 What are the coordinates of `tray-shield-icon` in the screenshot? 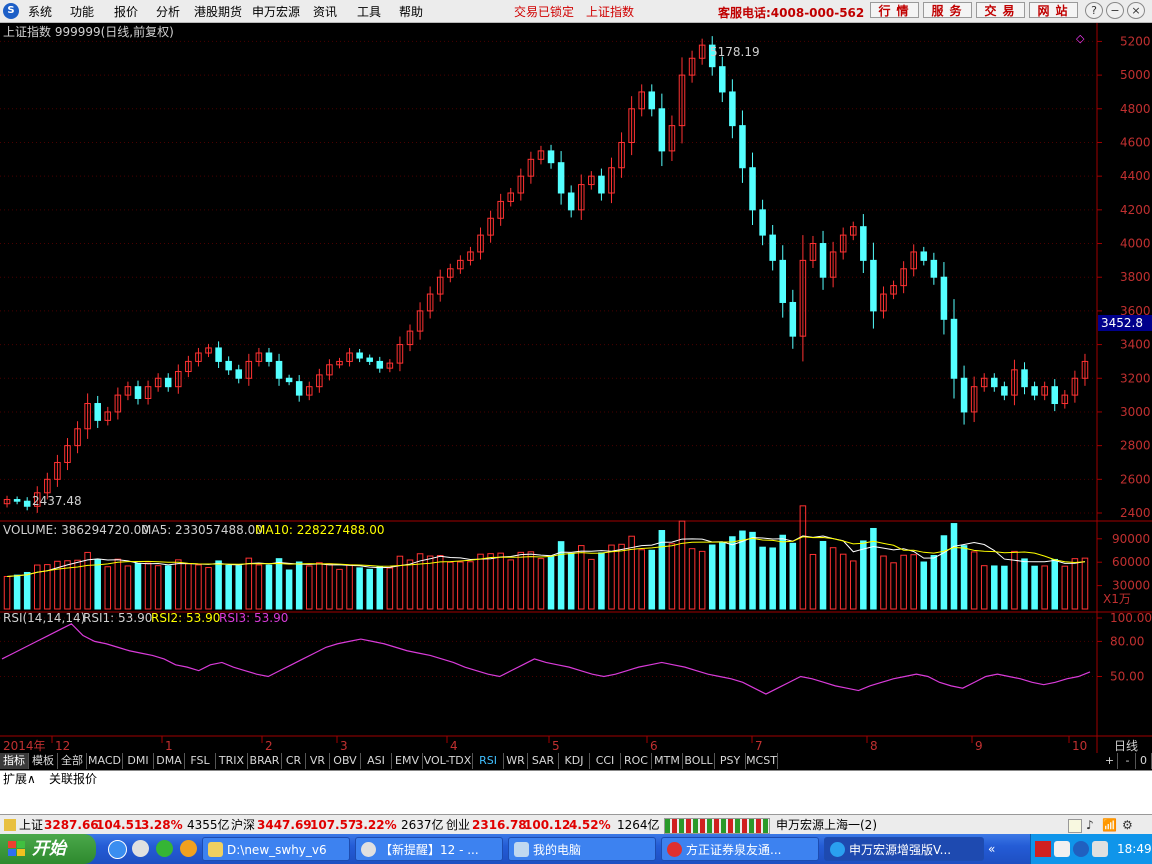 It's located at (1081, 849).